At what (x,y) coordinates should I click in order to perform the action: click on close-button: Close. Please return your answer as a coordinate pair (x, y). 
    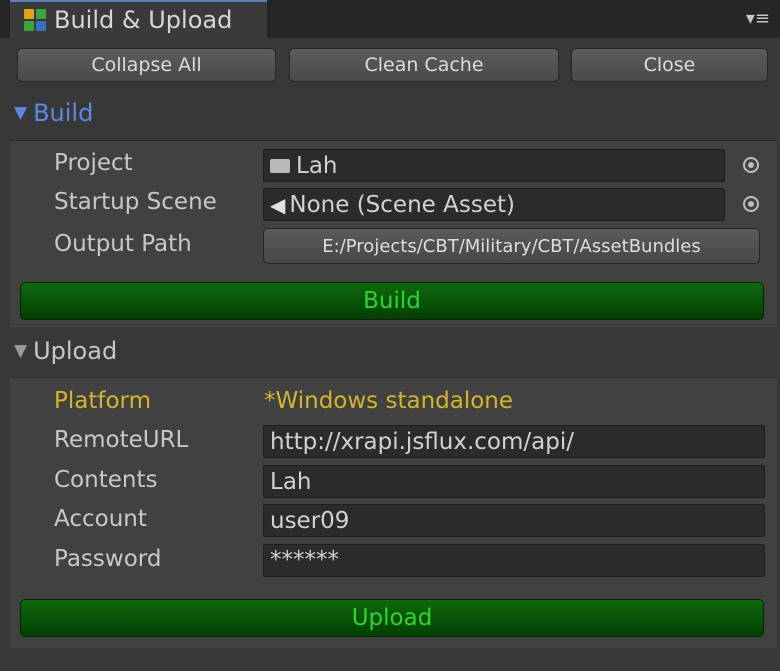
    Looking at the image, I should click on (669, 65).